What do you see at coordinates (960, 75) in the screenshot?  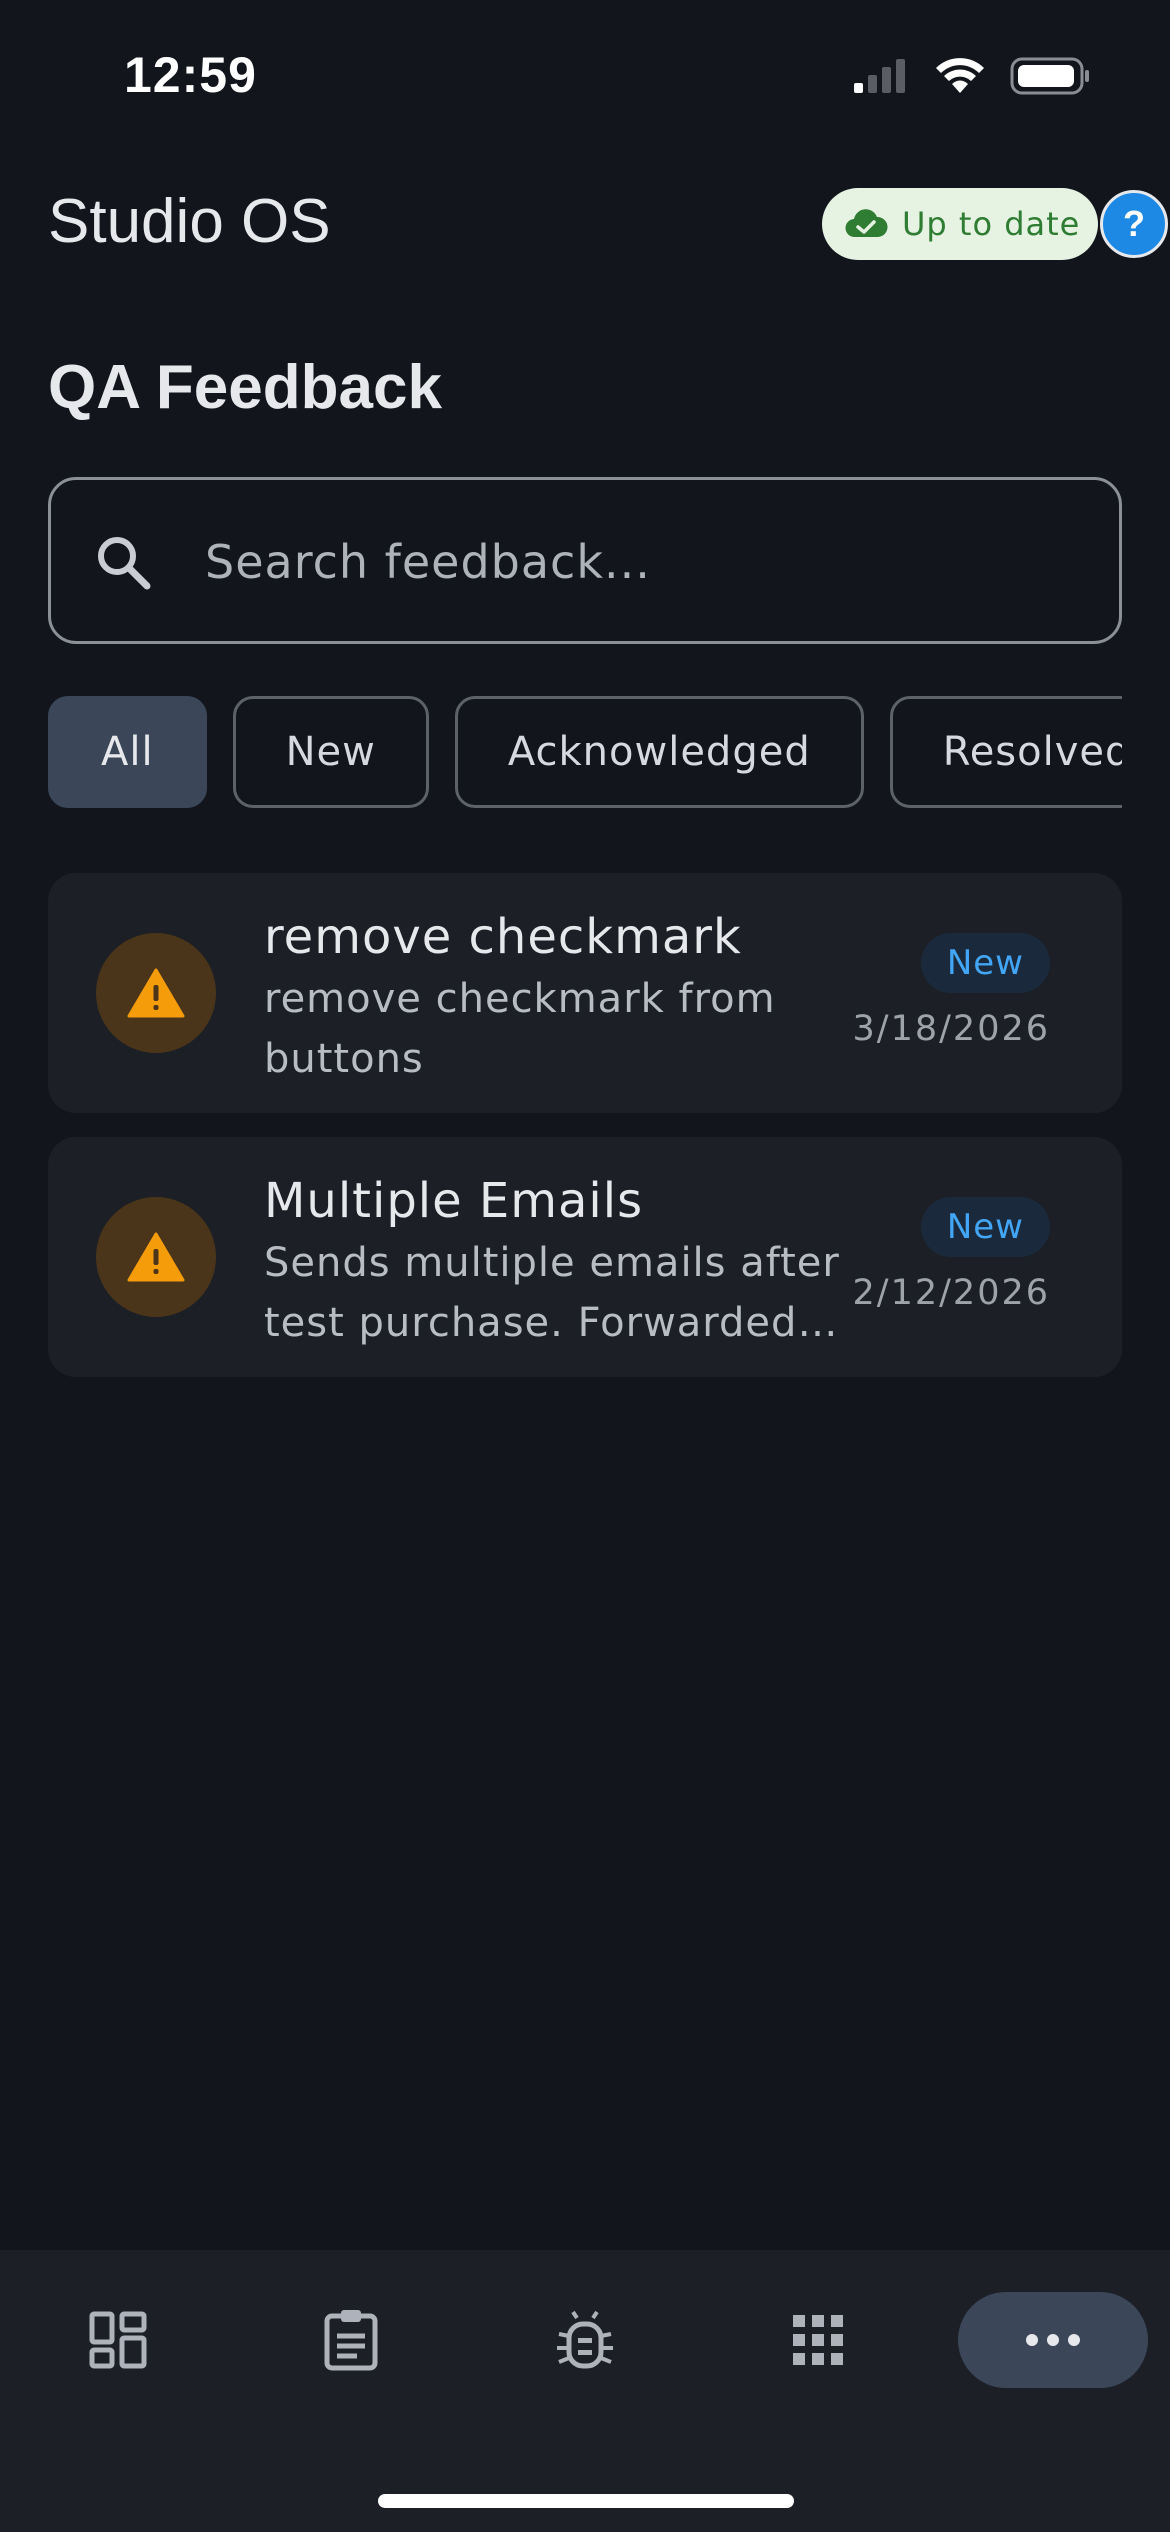 I see `wifi-icon` at bounding box center [960, 75].